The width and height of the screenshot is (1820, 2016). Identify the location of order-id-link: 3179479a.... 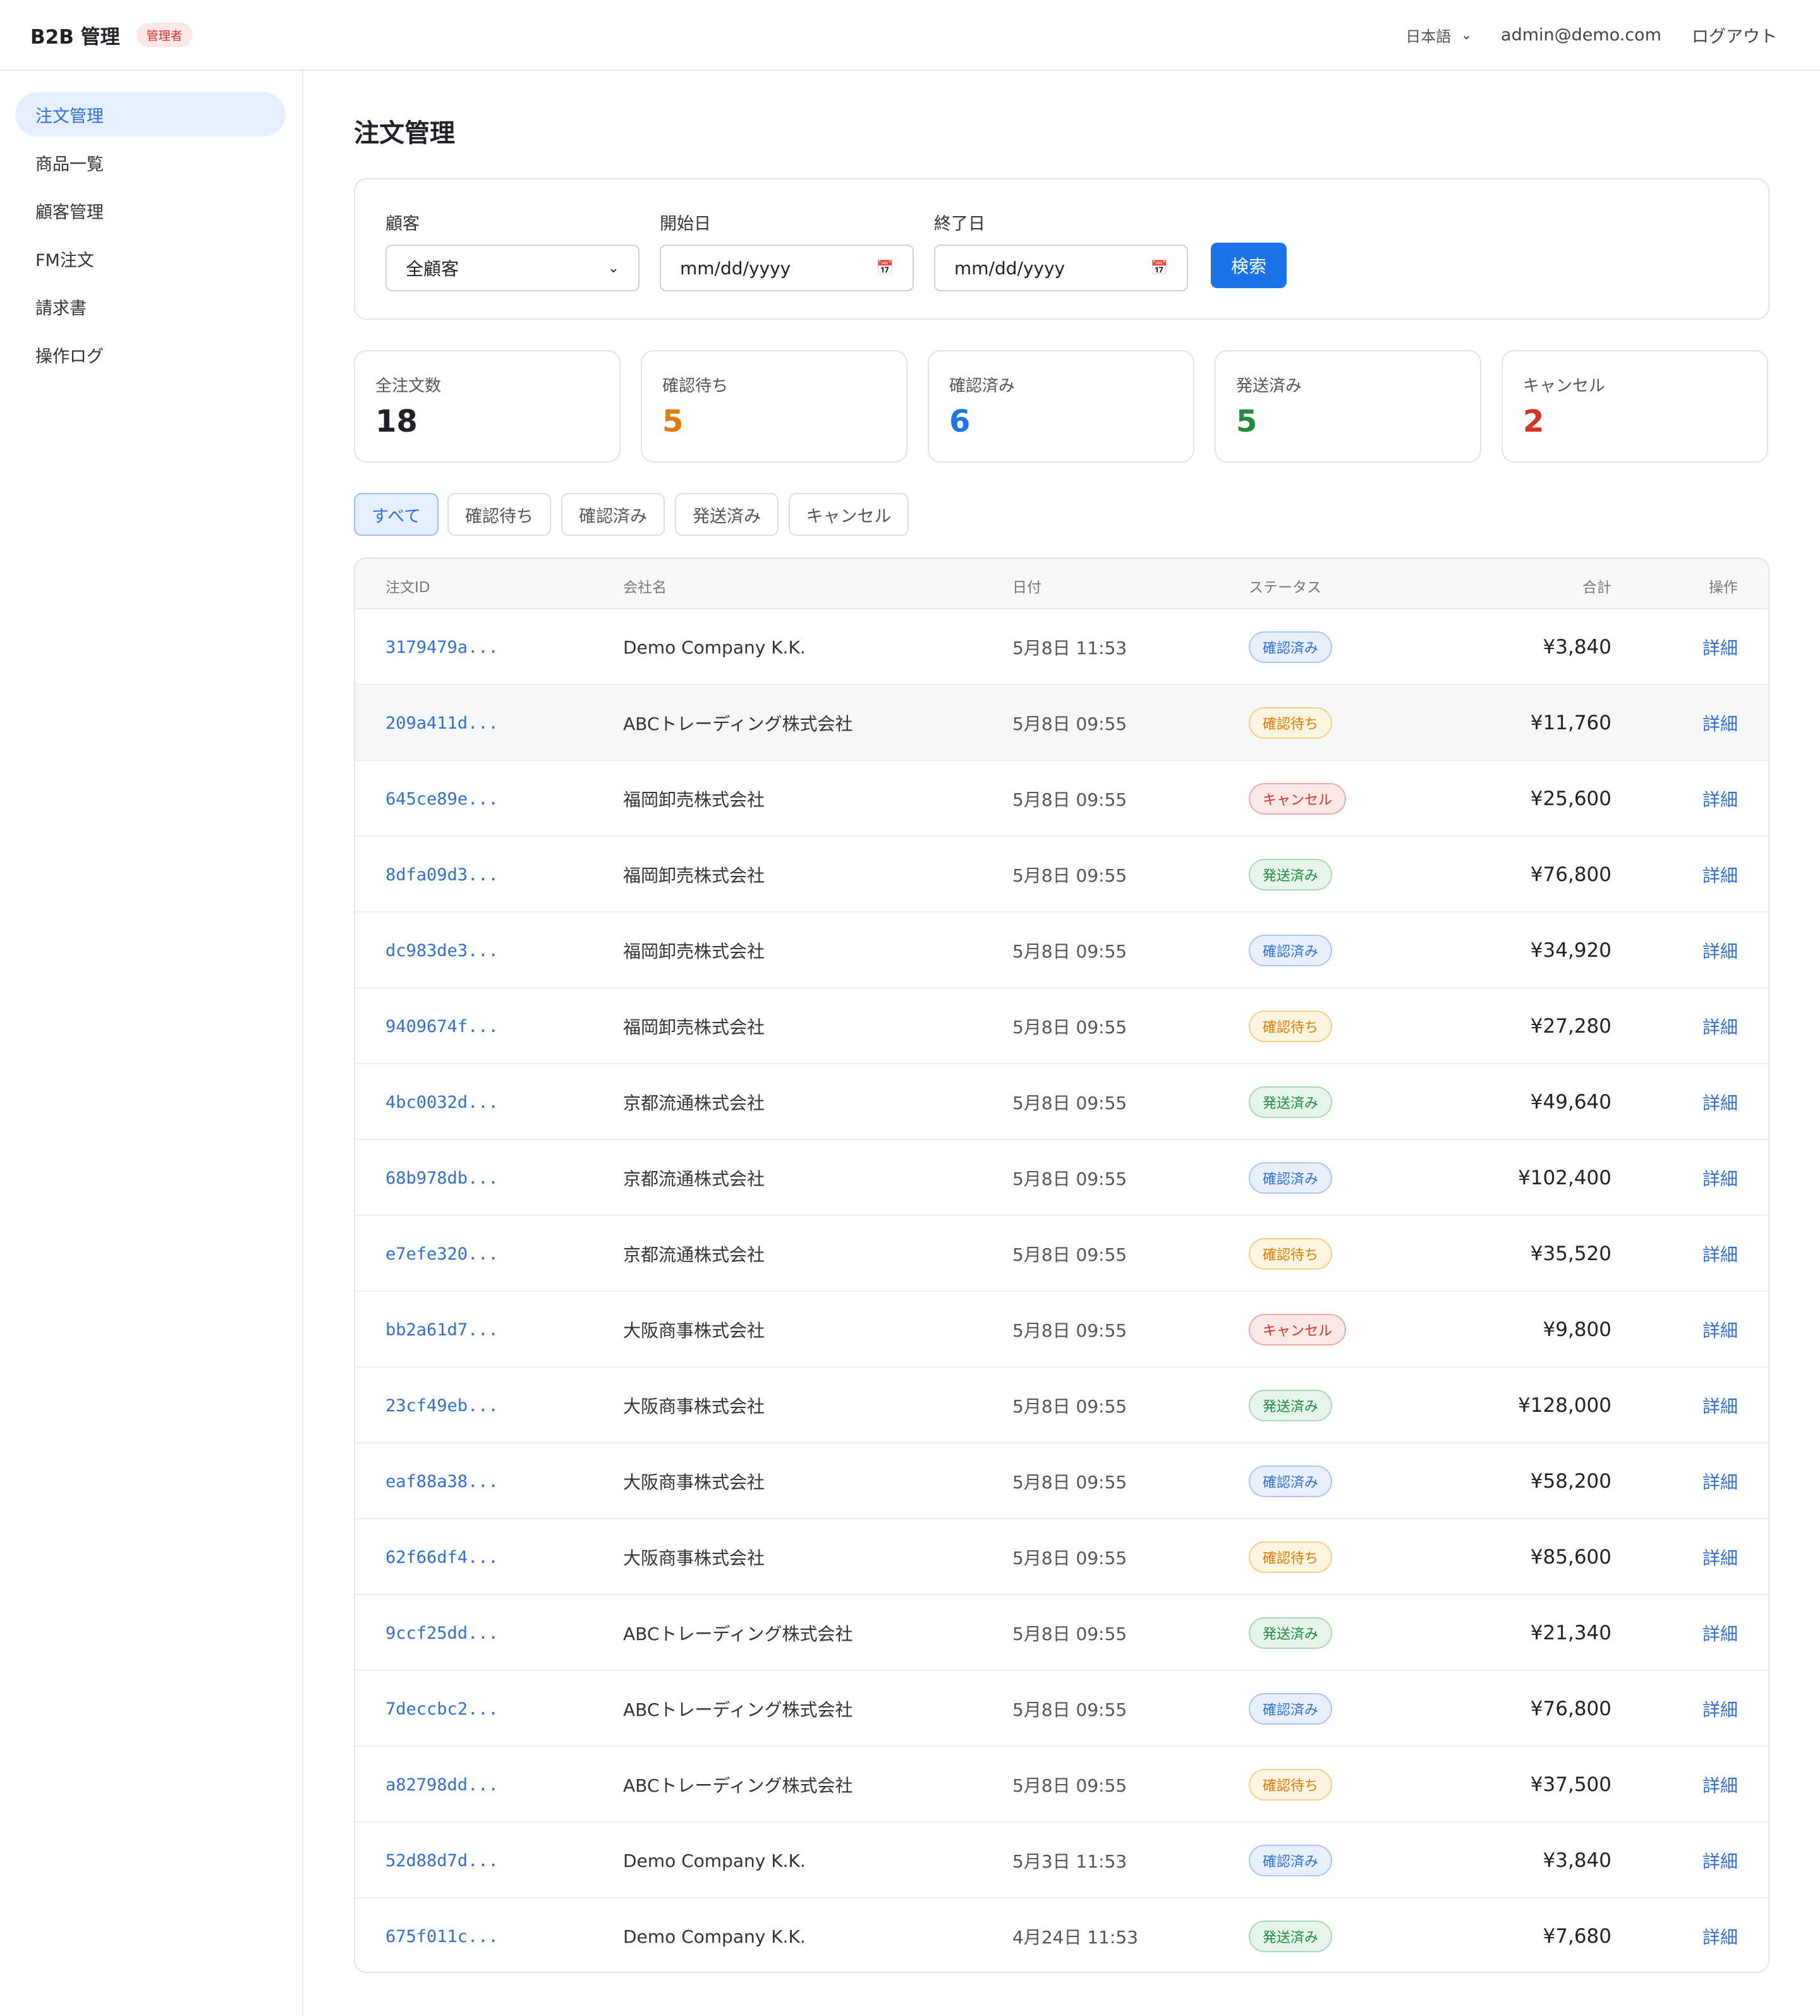
(442, 647).